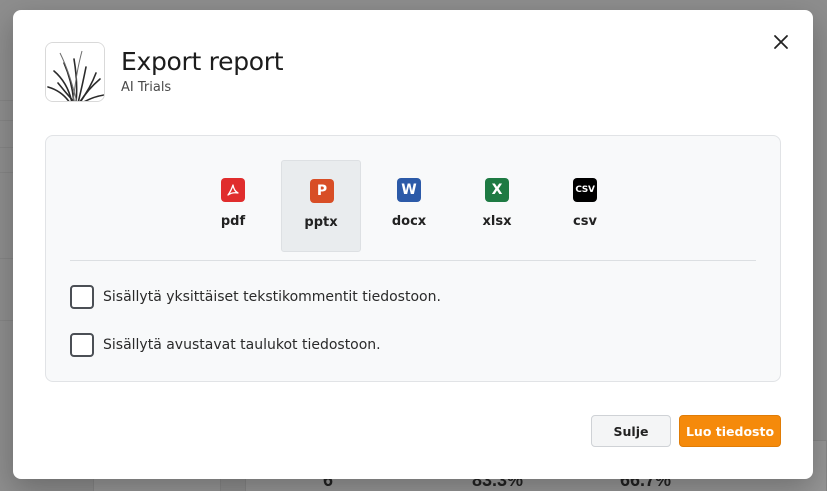  What do you see at coordinates (497, 221) in the screenshot?
I see `format-label: xlsx` at bounding box center [497, 221].